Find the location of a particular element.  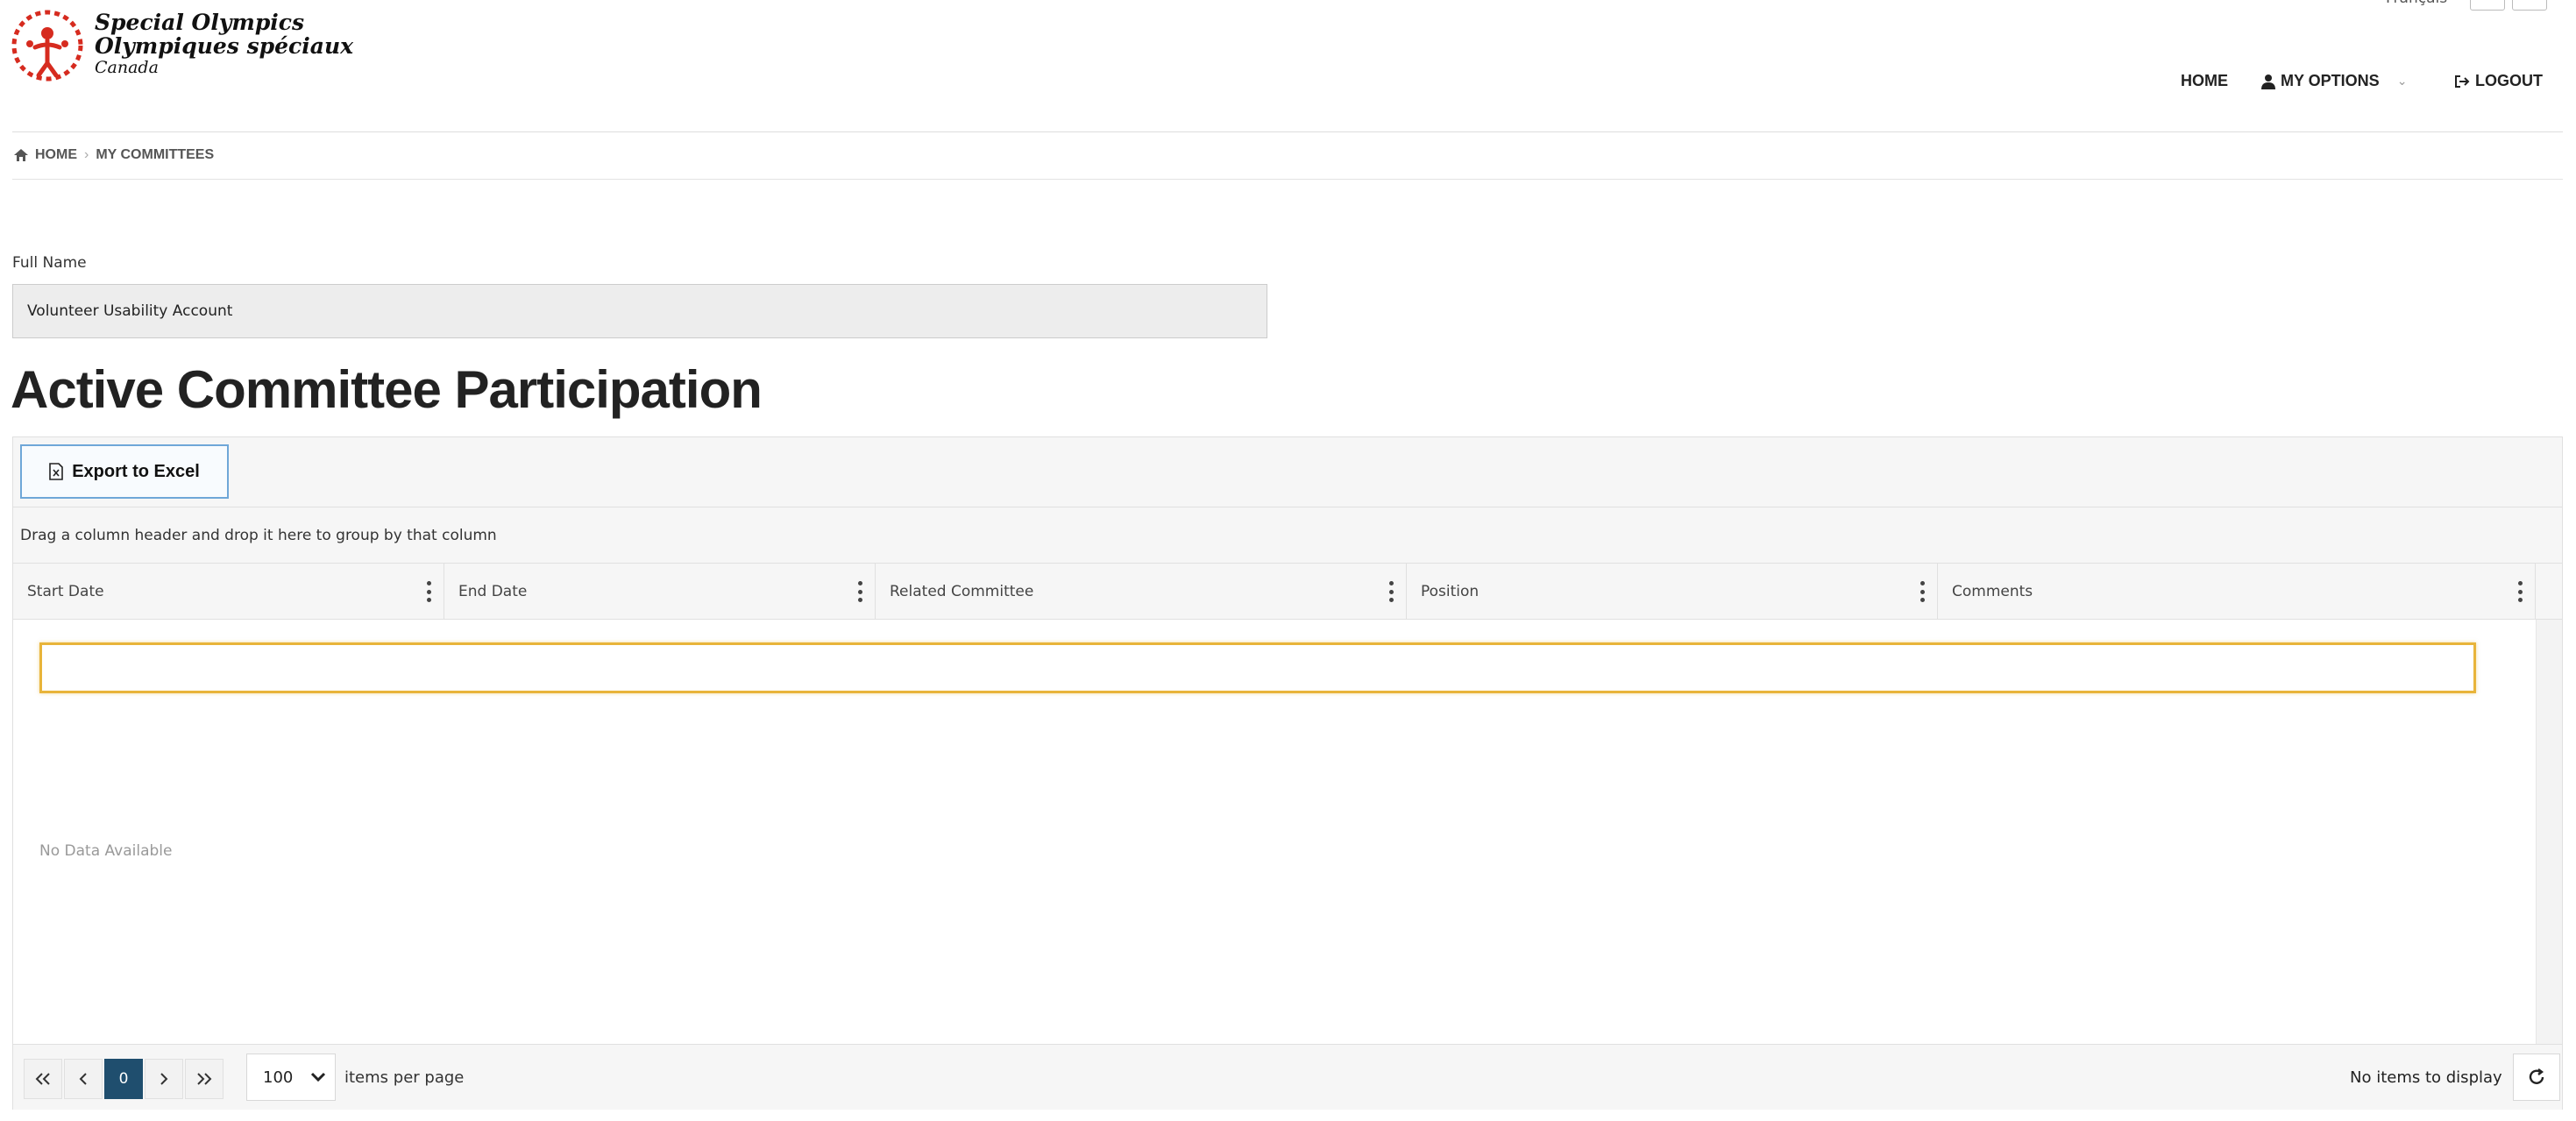

grid-toolbar: Export to Excel is located at coordinates (1287, 472).